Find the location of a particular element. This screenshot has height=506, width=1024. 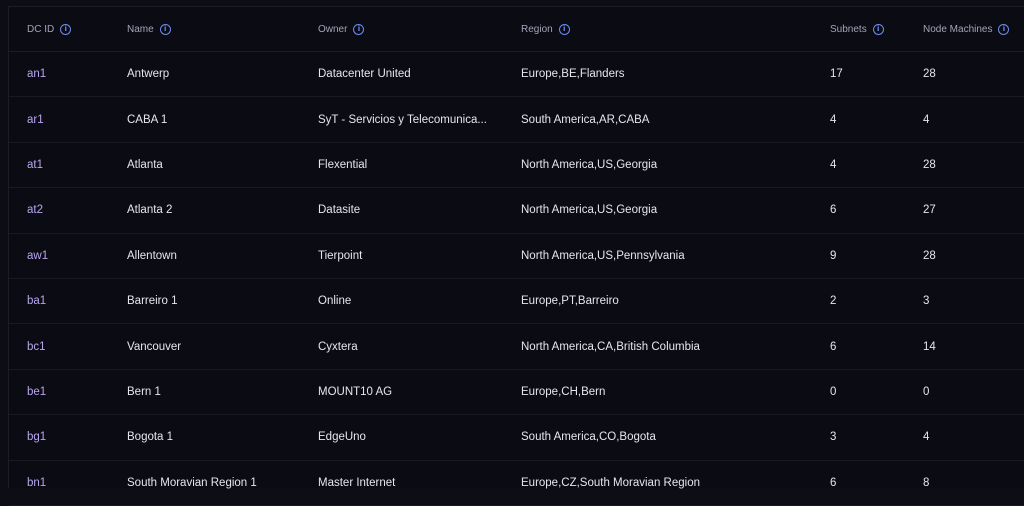

column-header-name: Name i is located at coordinates (222, 29).